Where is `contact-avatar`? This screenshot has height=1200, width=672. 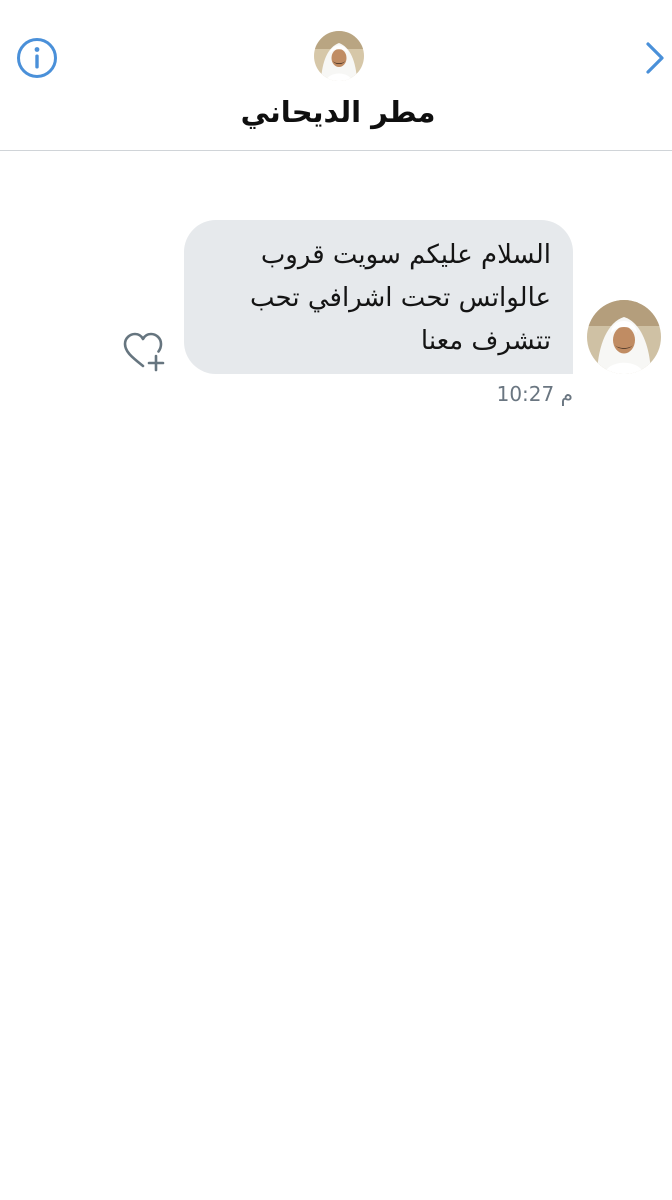
contact-avatar is located at coordinates (339, 56).